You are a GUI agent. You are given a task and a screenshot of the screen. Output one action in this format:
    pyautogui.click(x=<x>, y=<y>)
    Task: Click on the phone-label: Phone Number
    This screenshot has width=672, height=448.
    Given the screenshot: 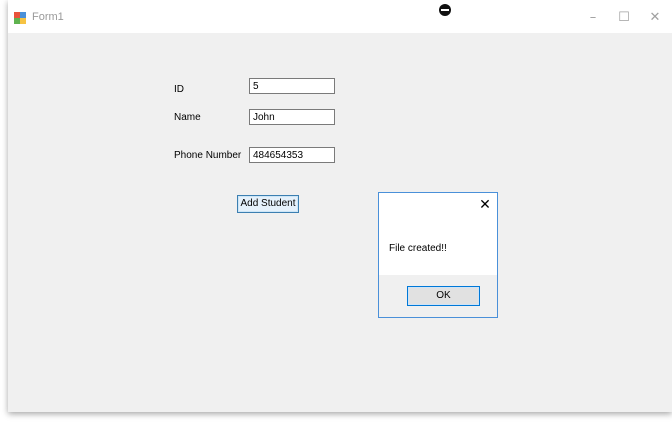 What is the action you would take?
    pyautogui.click(x=208, y=155)
    